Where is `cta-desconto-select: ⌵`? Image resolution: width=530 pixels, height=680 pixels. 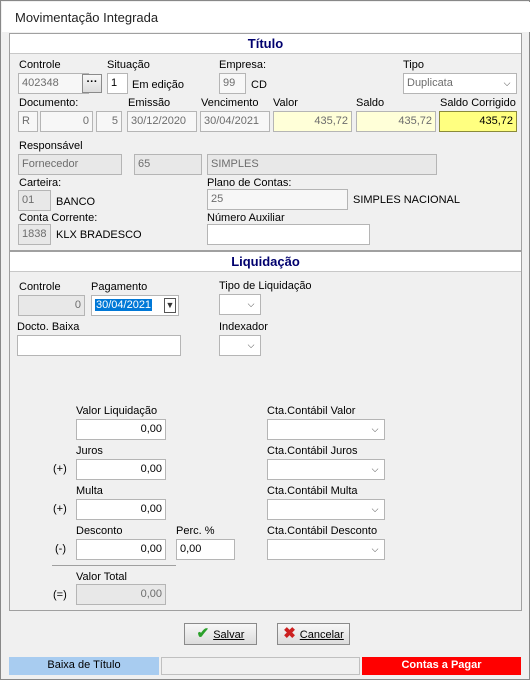
cta-desconto-select: ⌵ is located at coordinates (326, 549).